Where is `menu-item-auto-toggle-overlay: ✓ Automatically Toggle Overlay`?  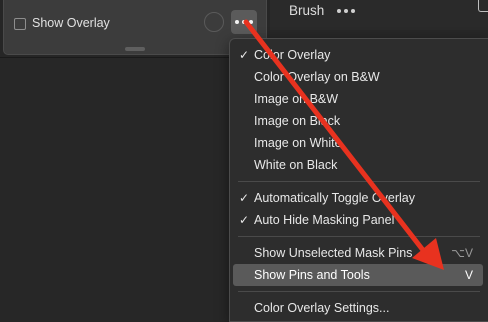 menu-item-auto-toggle-overlay: ✓ Automatically Toggle Overlay is located at coordinates (358, 198).